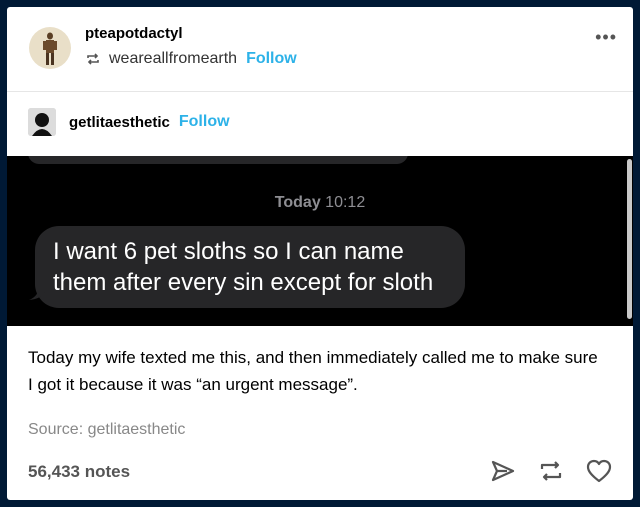 This screenshot has width=640, height=507. I want to click on header-divider, so click(320, 91).